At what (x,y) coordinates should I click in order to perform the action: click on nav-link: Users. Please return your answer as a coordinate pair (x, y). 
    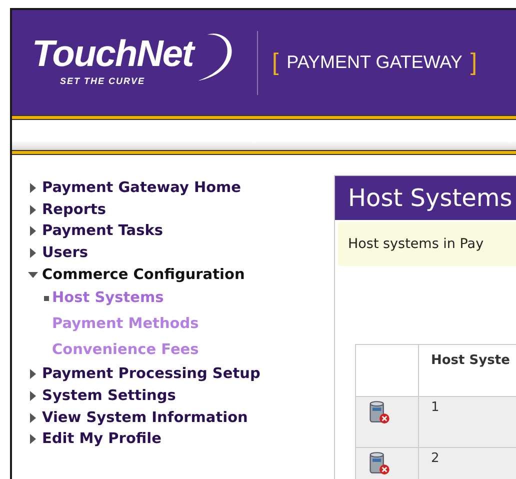
    Looking at the image, I should click on (65, 252).